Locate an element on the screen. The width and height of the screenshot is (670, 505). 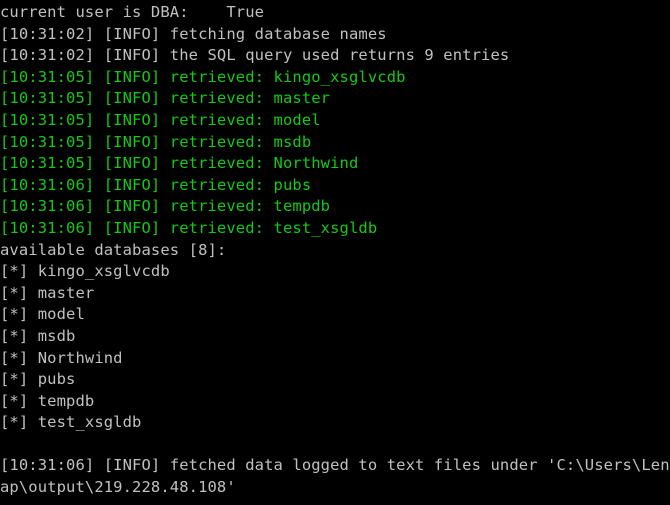
terminal-line-retrieved: [10:31:06] [INFO] retrieved: pubs is located at coordinates (156, 184).